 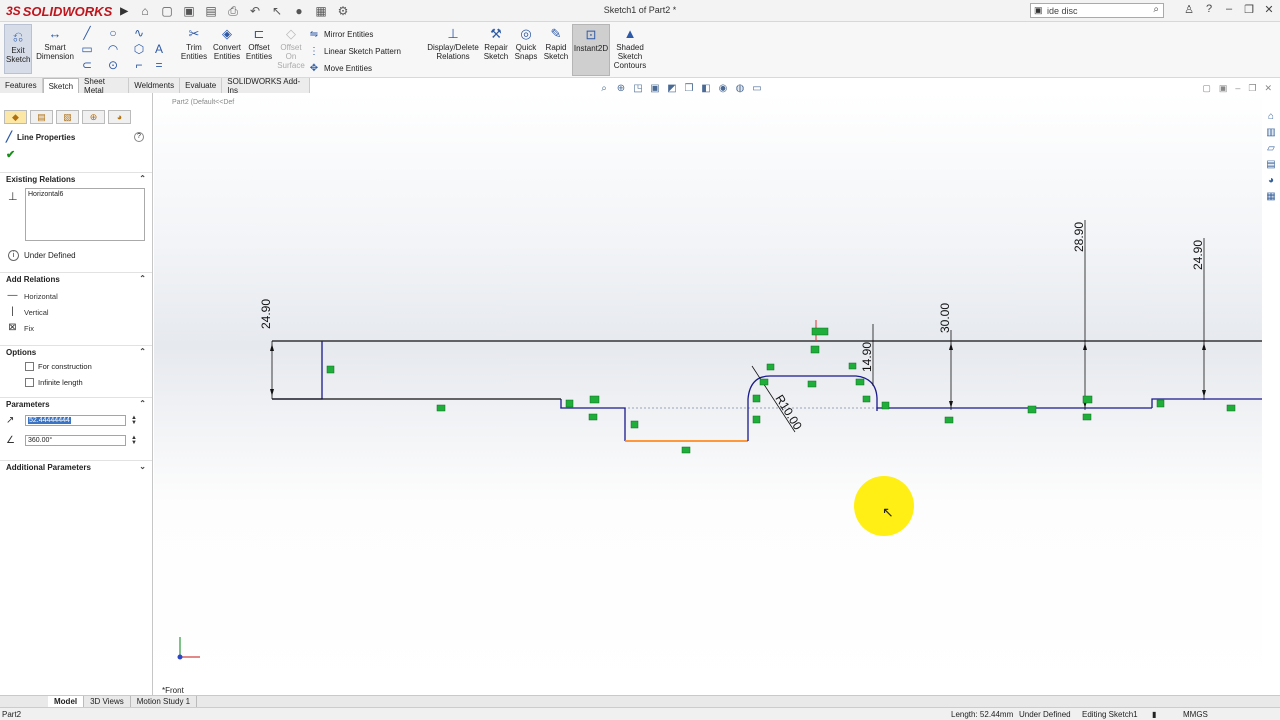 What do you see at coordinates (29, 366) in the screenshot?
I see `checkbox-box` at bounding box center [29, 366].